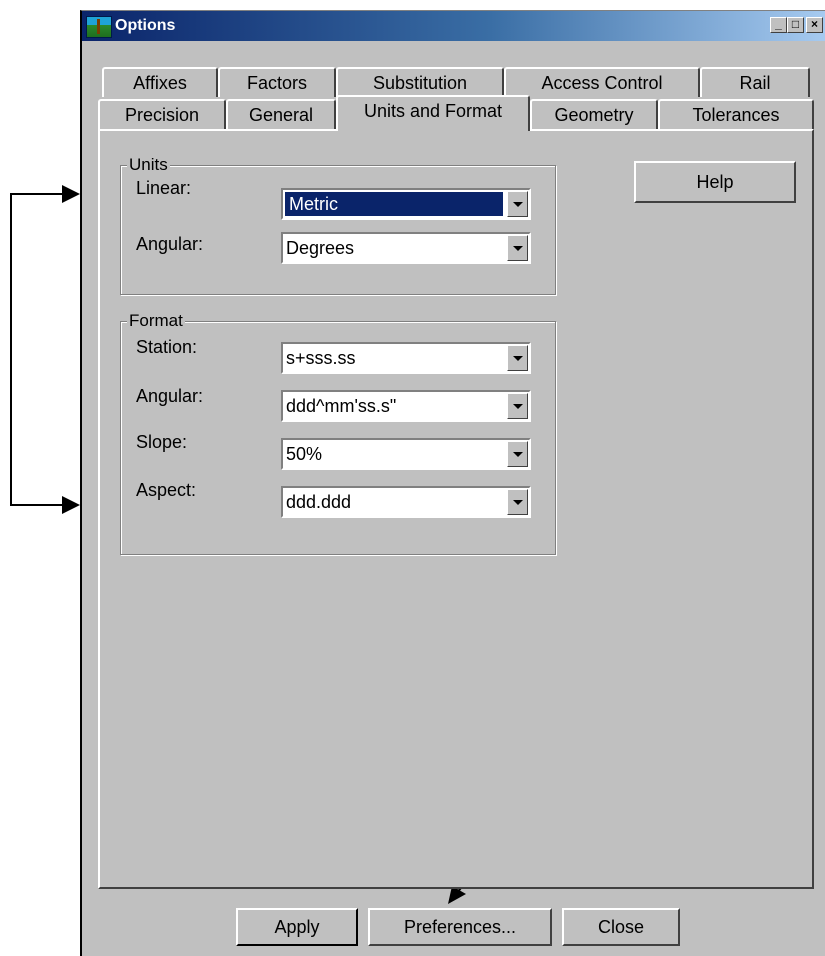  What do you see at coordinates (170, 396) in the screenshot?
I see `angular-format-label: Angular:` at bounding box center [170, 396].